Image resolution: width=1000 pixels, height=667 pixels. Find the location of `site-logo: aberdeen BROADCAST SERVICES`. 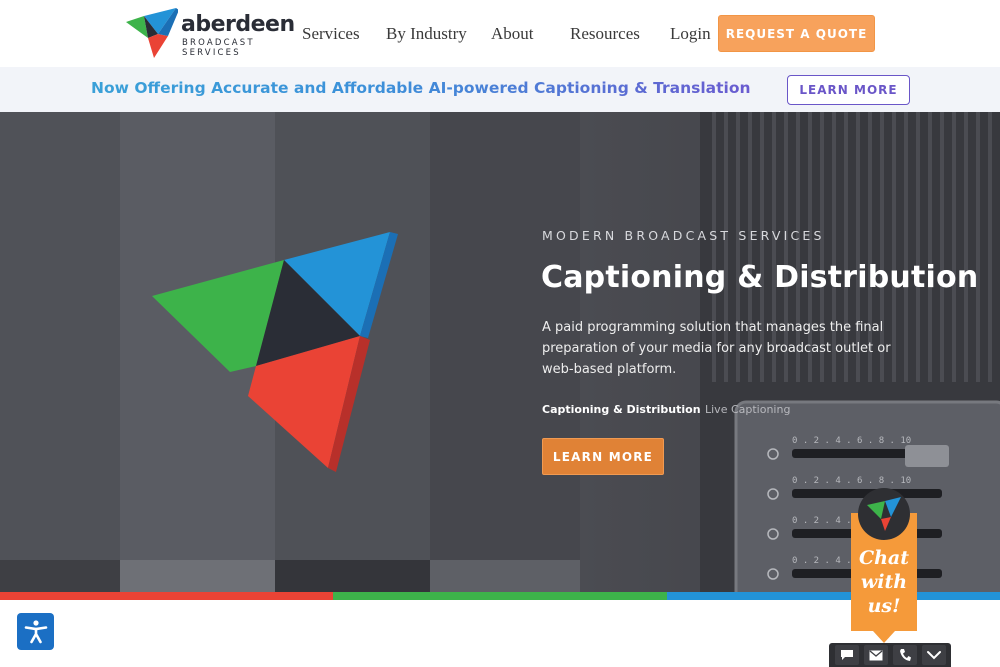

site-logo: aberdeen BROADCAST SERVICES is located at coordinates (209, 34).